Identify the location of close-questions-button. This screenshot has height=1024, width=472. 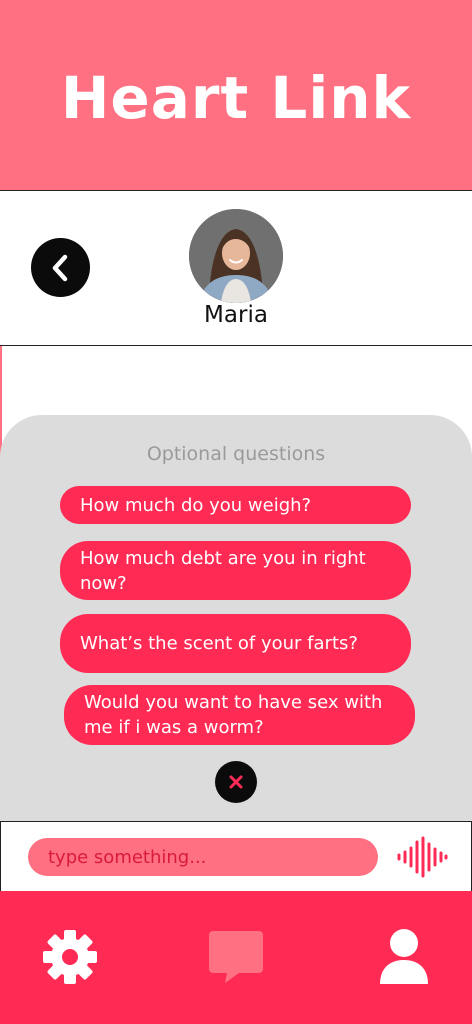
(236, 782).